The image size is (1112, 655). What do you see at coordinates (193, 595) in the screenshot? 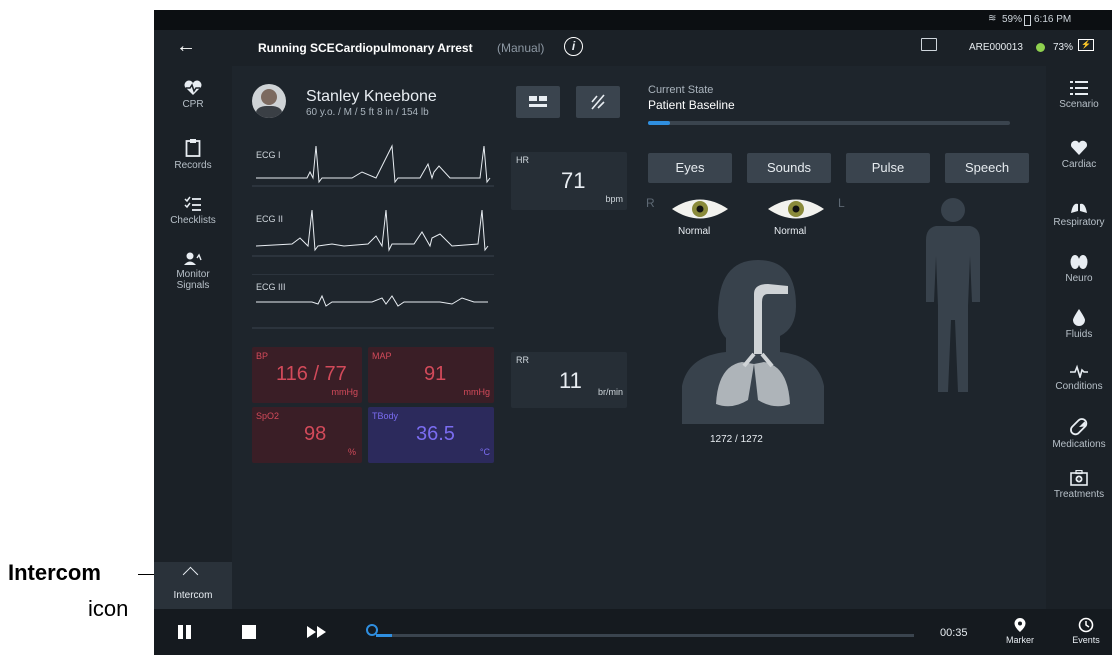
I see `intercom-label: Intercom` at bounding box center [193, 595].